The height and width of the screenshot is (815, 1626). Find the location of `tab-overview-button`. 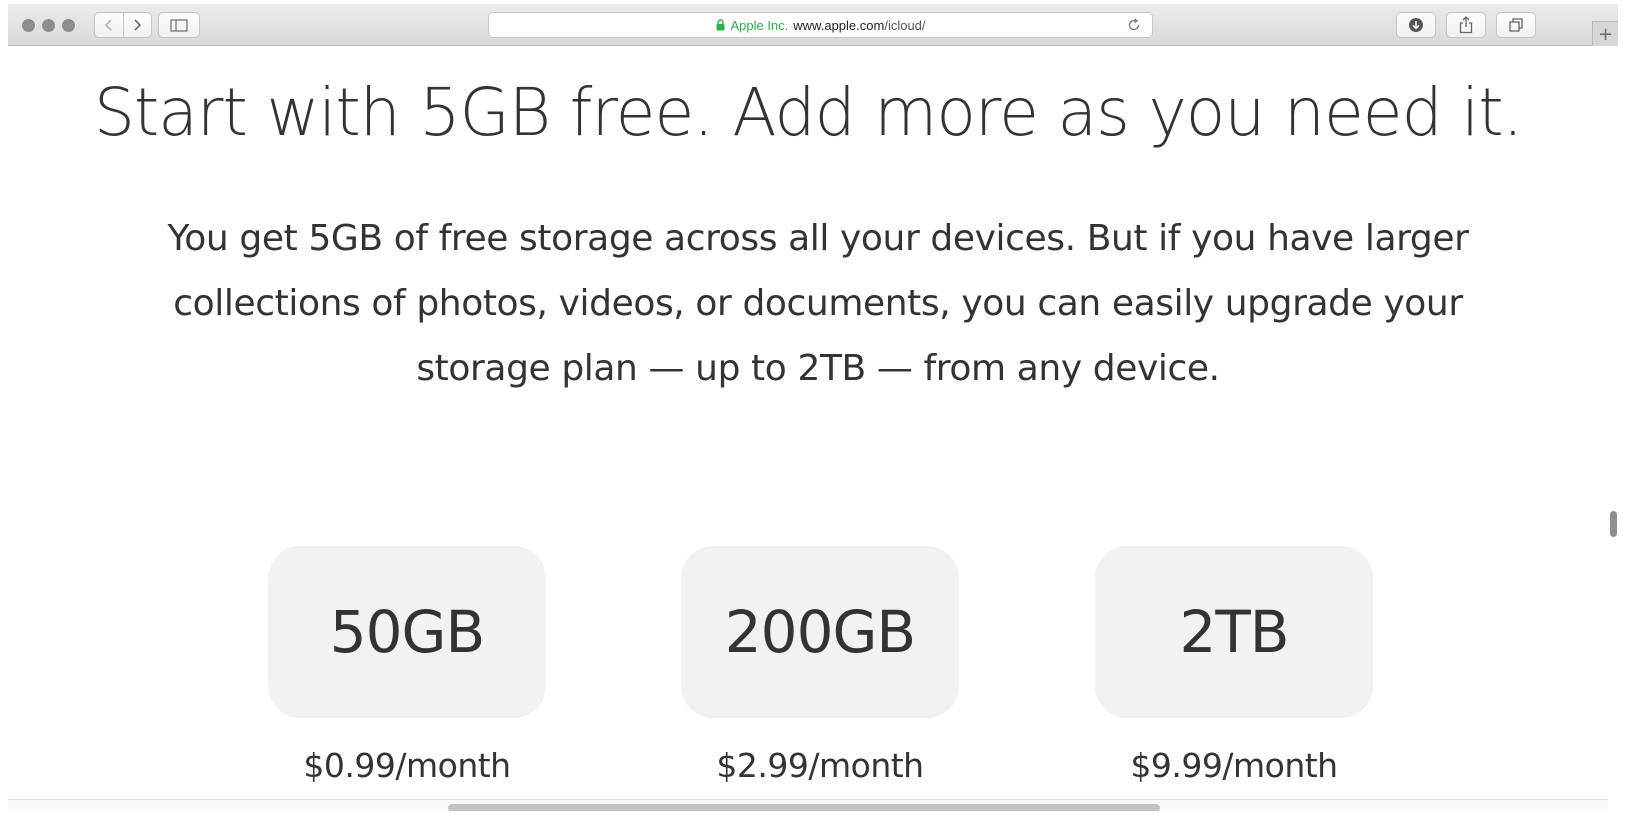

tab-overview-button is located at coordinates (1516, 25).